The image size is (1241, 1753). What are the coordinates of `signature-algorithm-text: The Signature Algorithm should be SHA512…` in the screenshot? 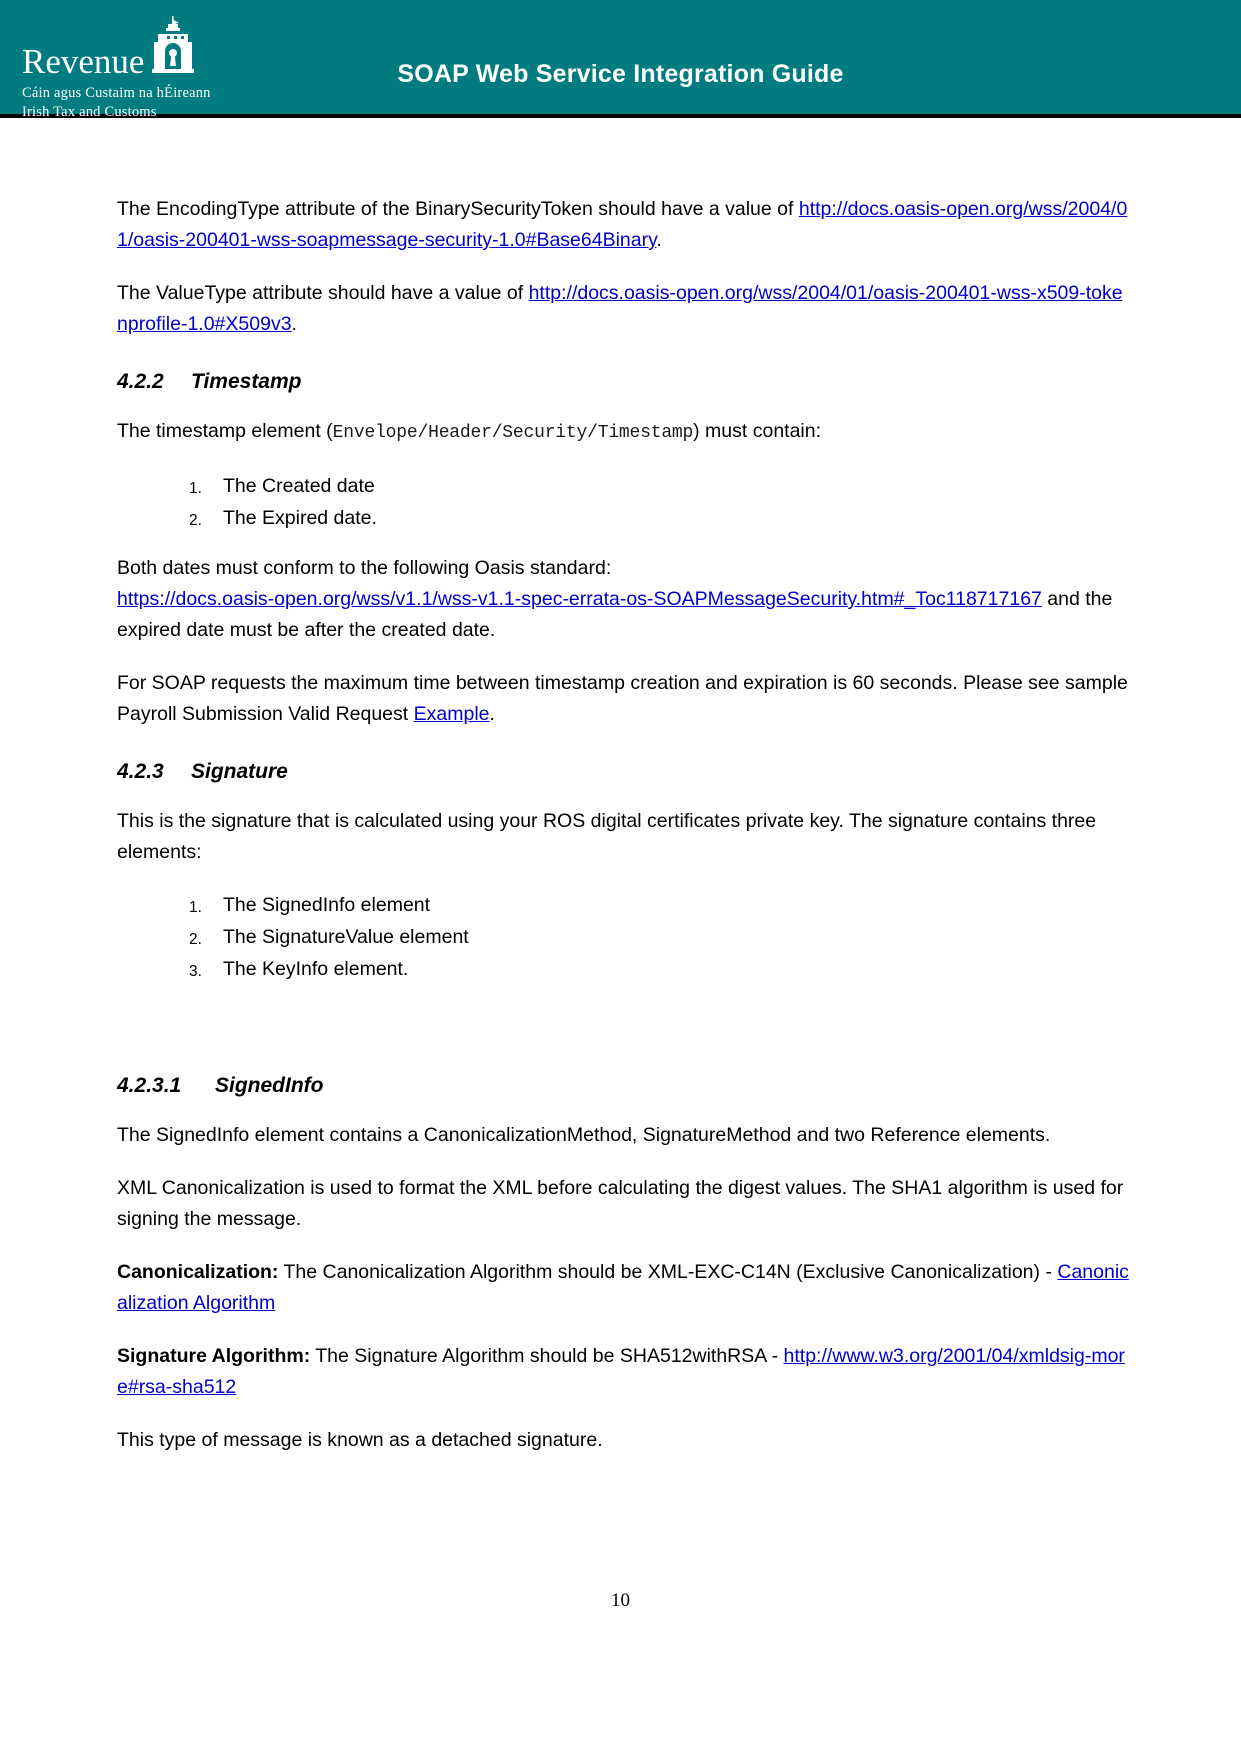 It's located at (547, 1356).